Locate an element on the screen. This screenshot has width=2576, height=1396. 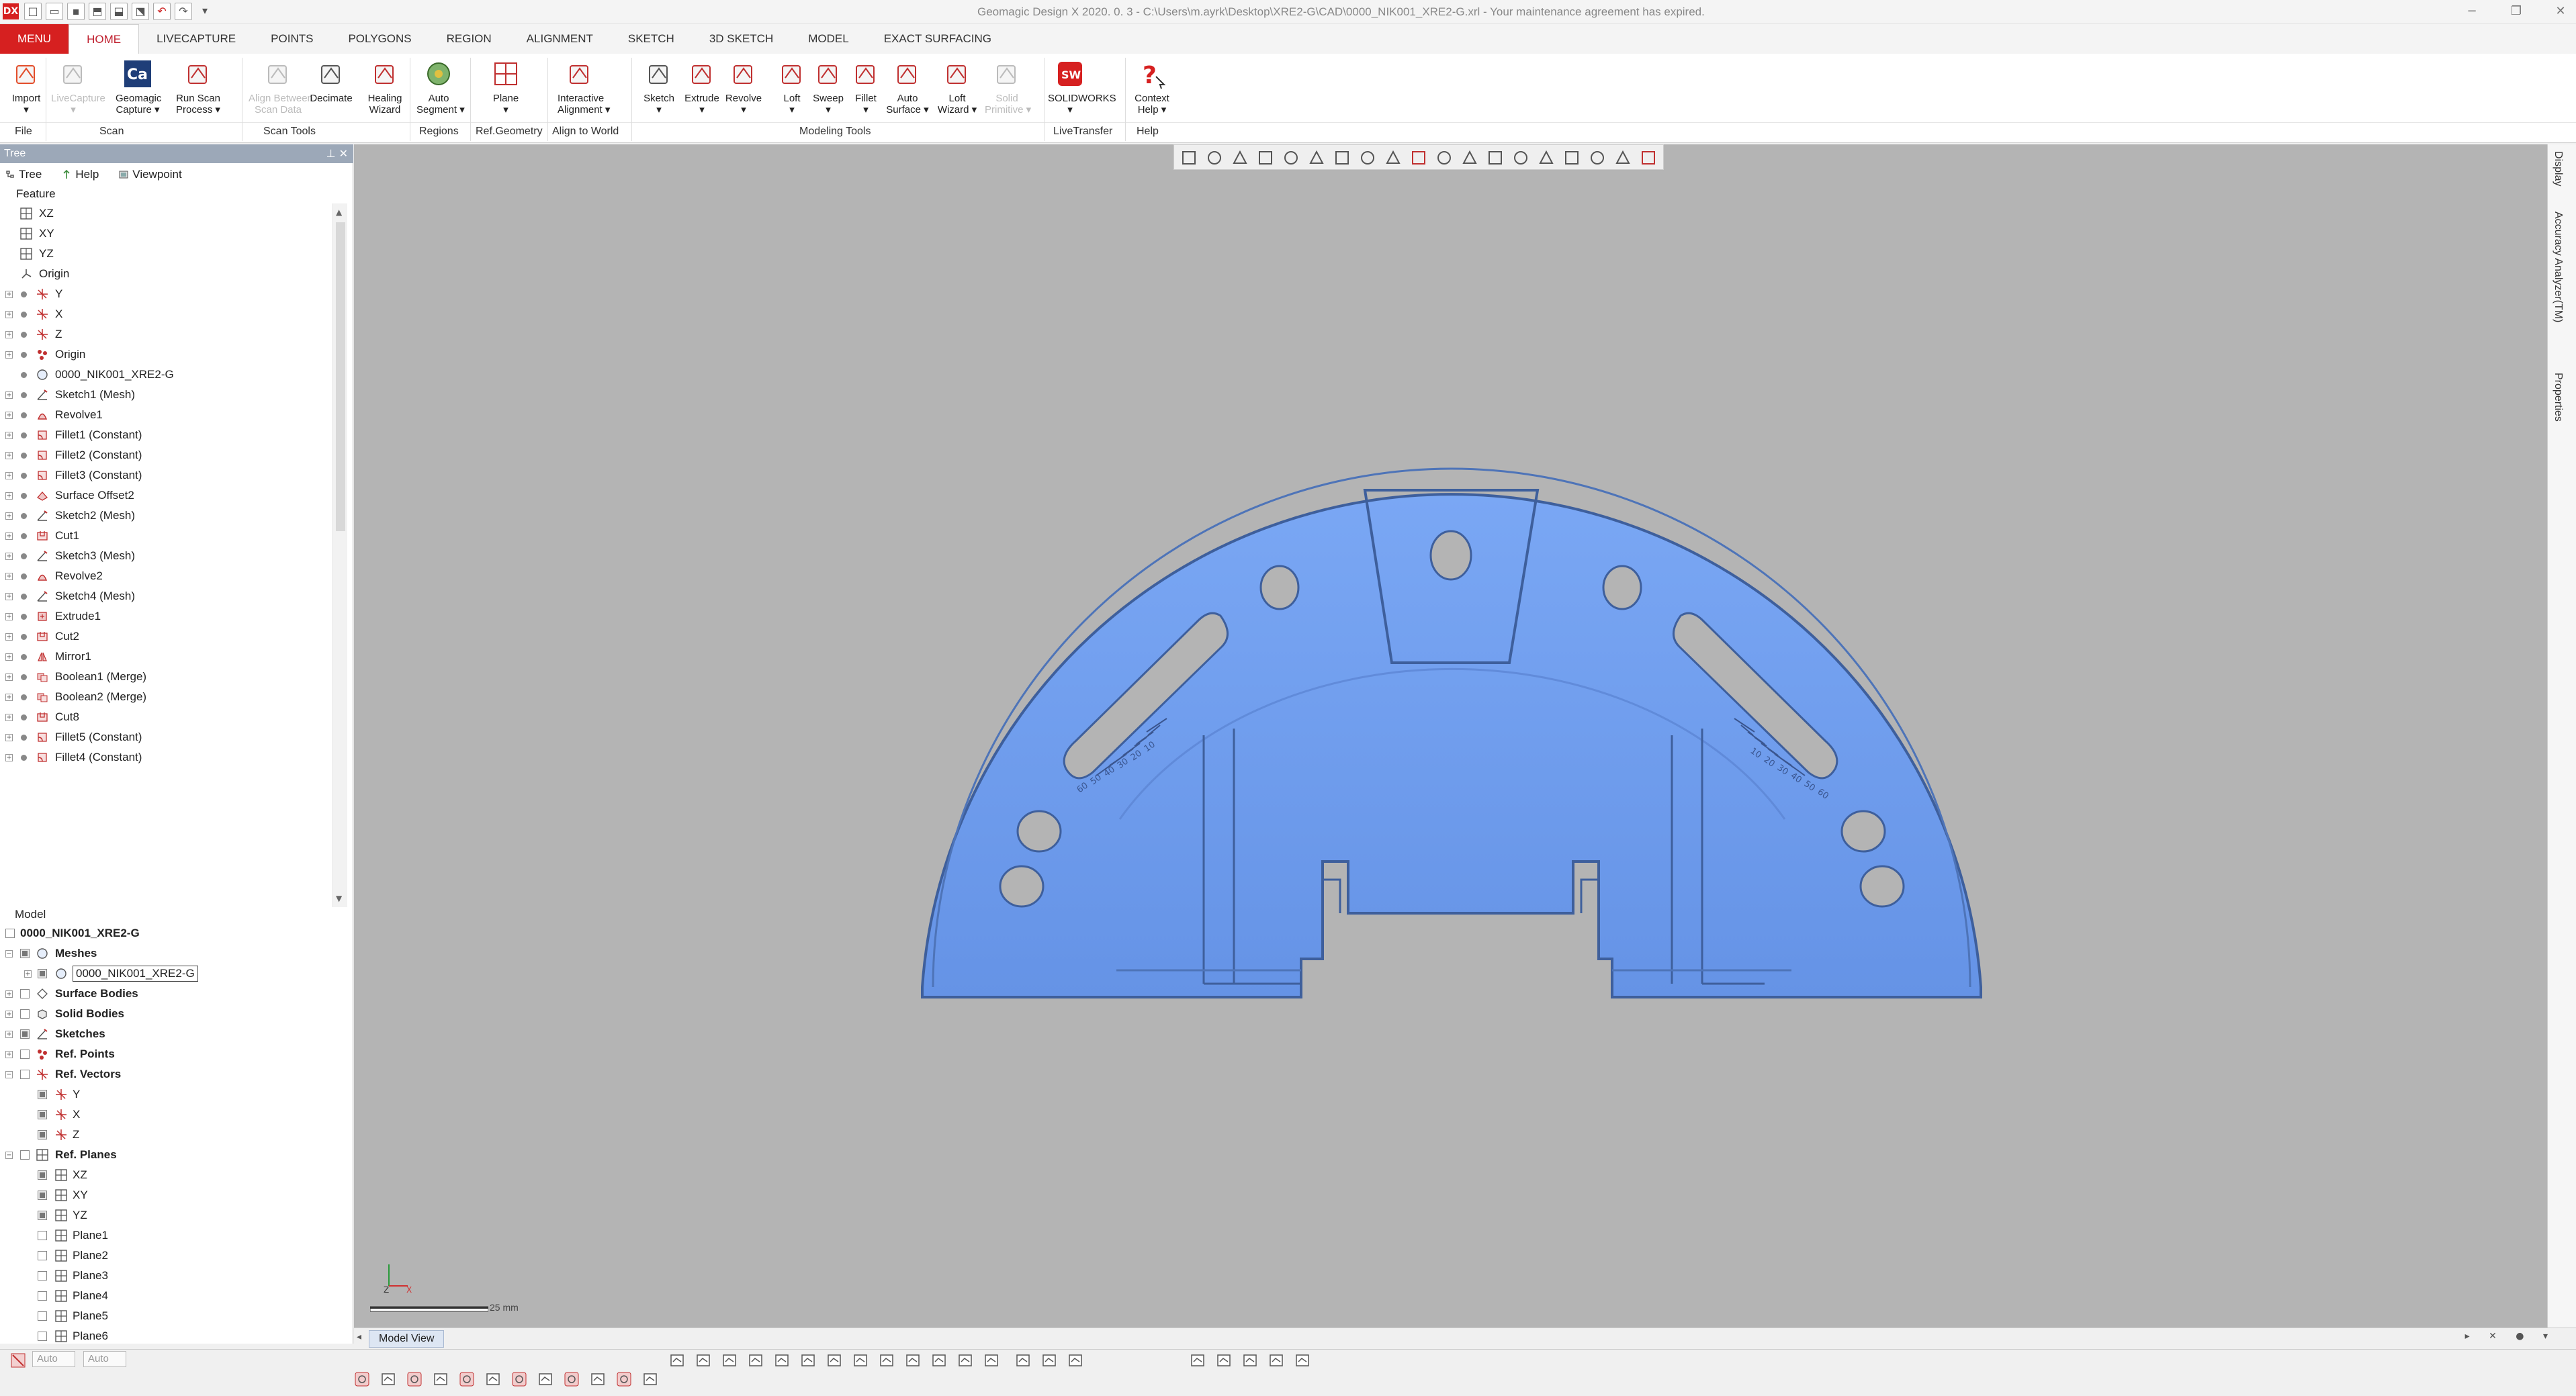
feature-tree-item: + Z is located at coordinates (166, 334).